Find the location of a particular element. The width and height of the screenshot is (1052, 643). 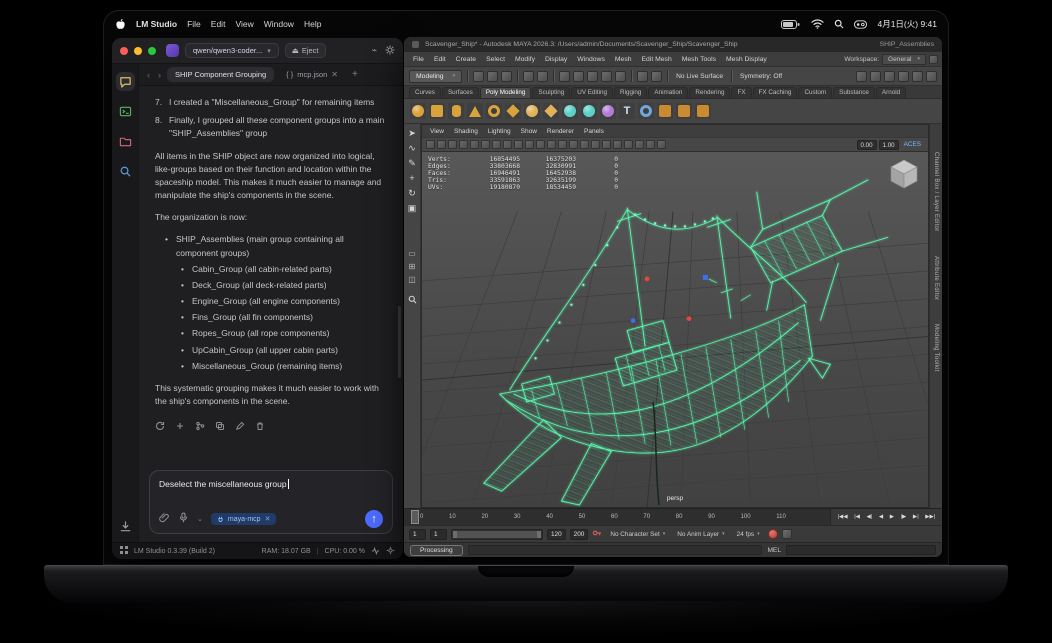

maya-scale-tool: ▣ is located at coordinates (412, 208).